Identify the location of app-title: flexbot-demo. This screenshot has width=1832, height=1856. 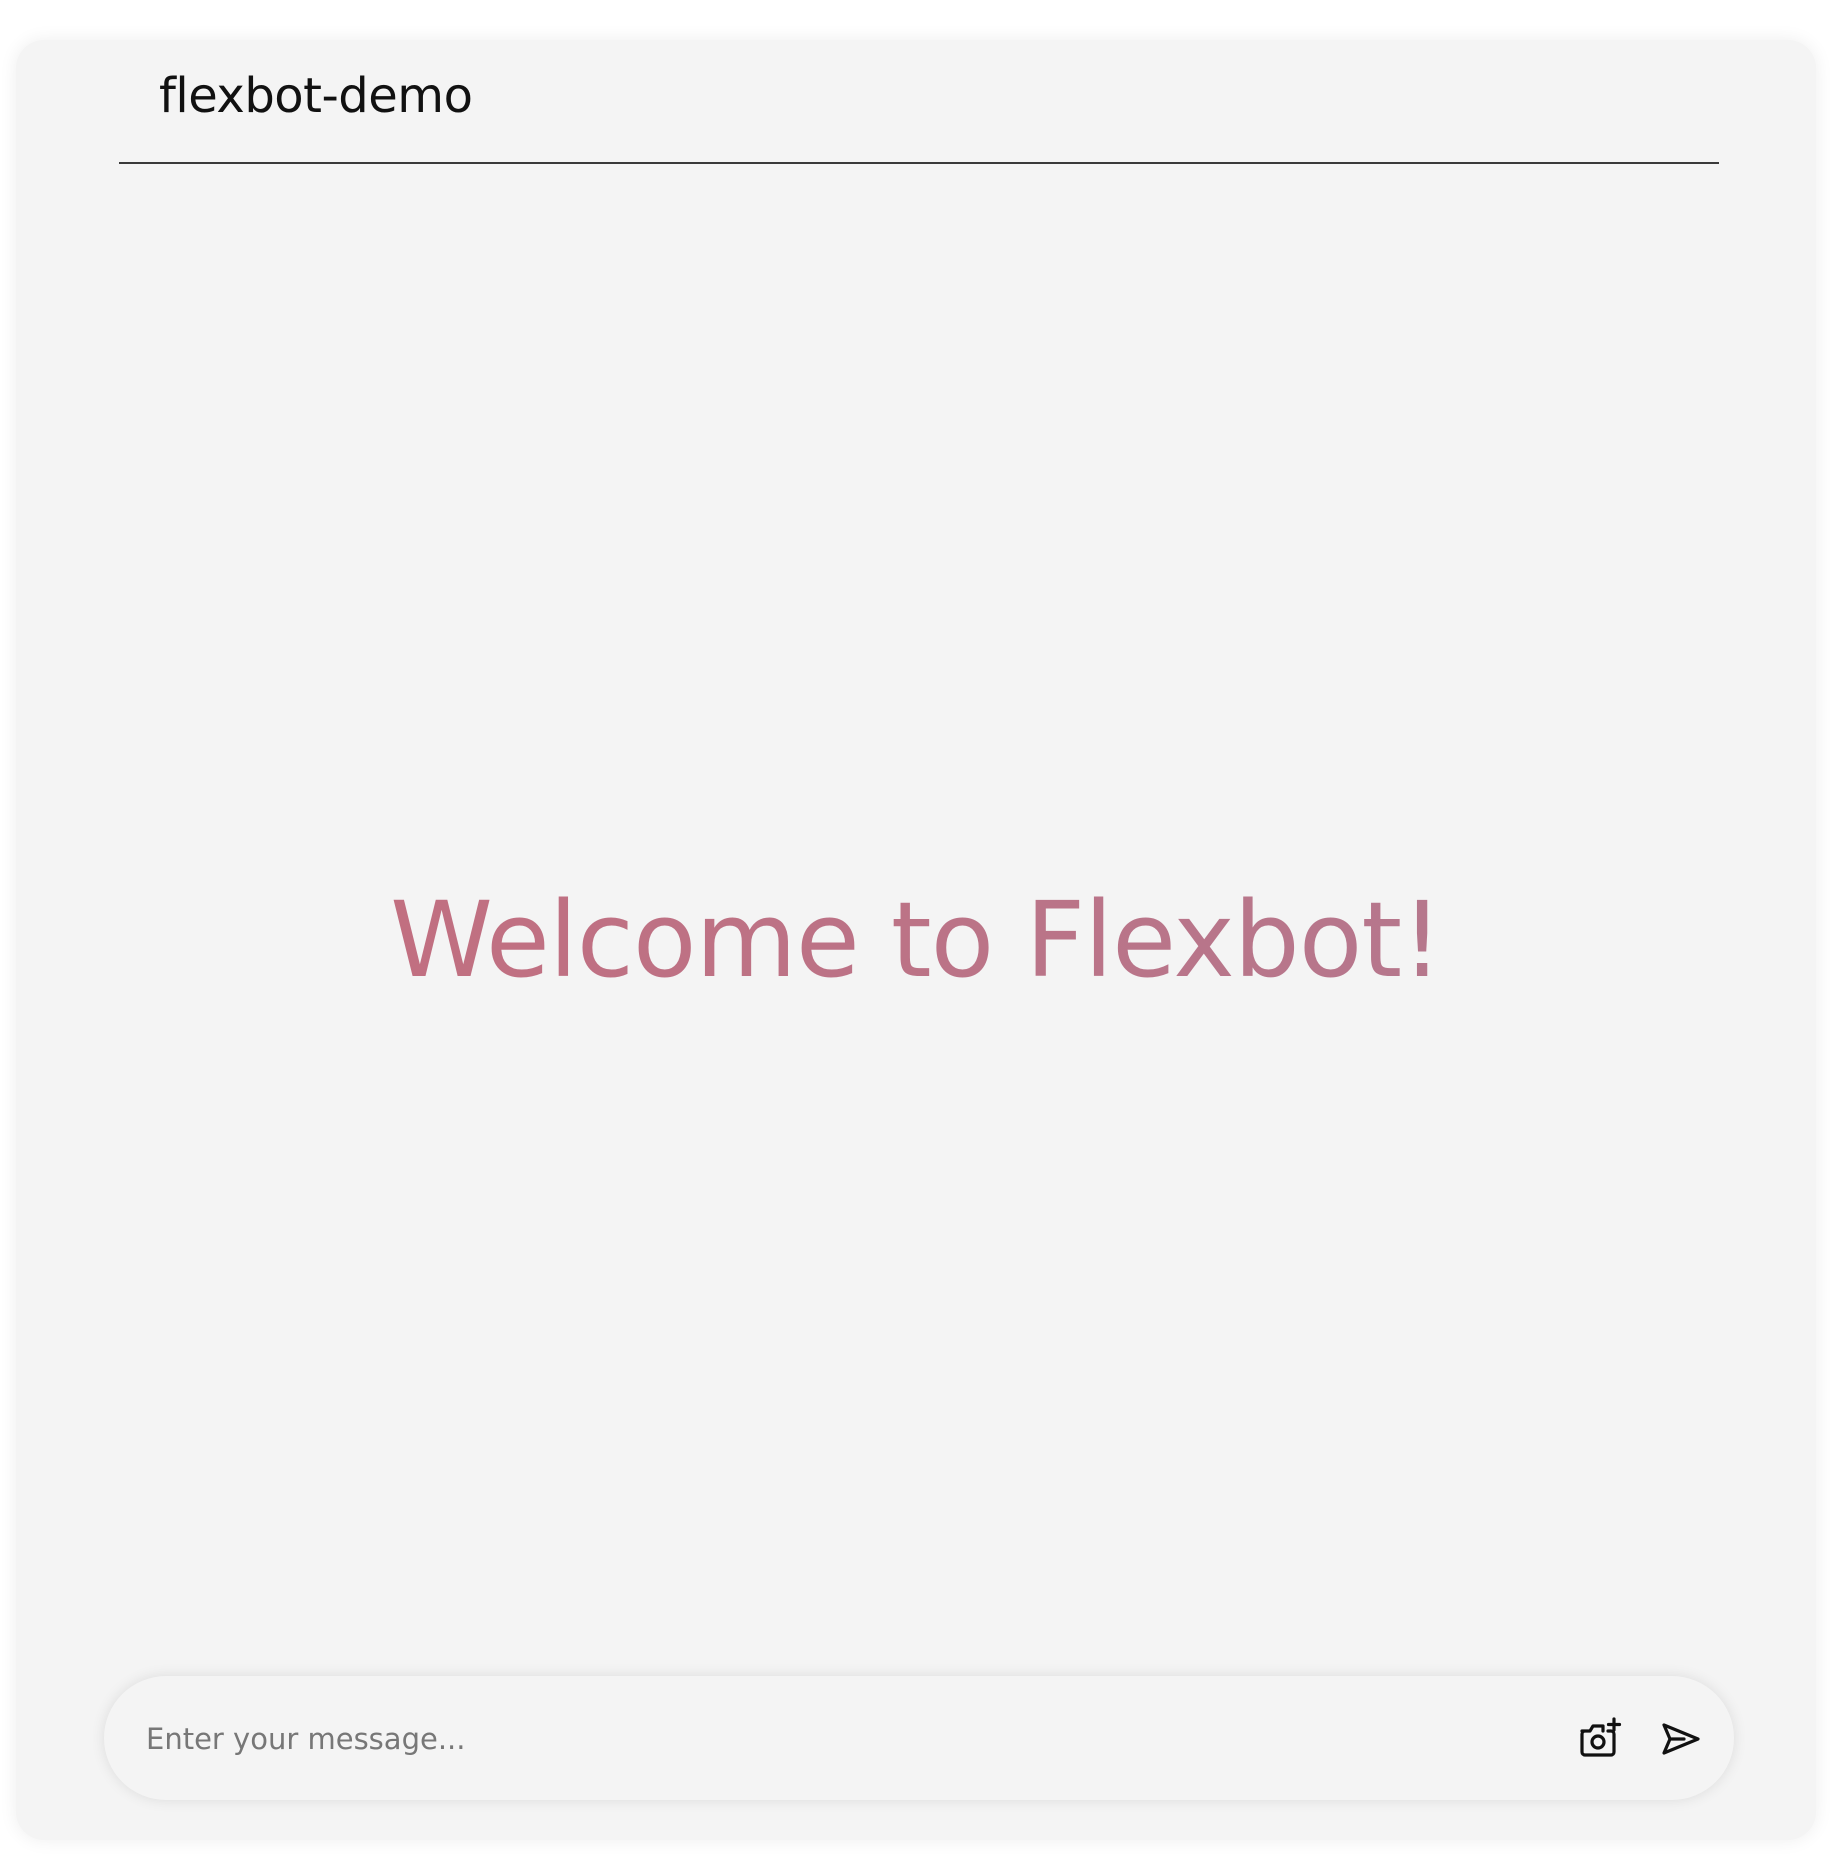
(316, 96).